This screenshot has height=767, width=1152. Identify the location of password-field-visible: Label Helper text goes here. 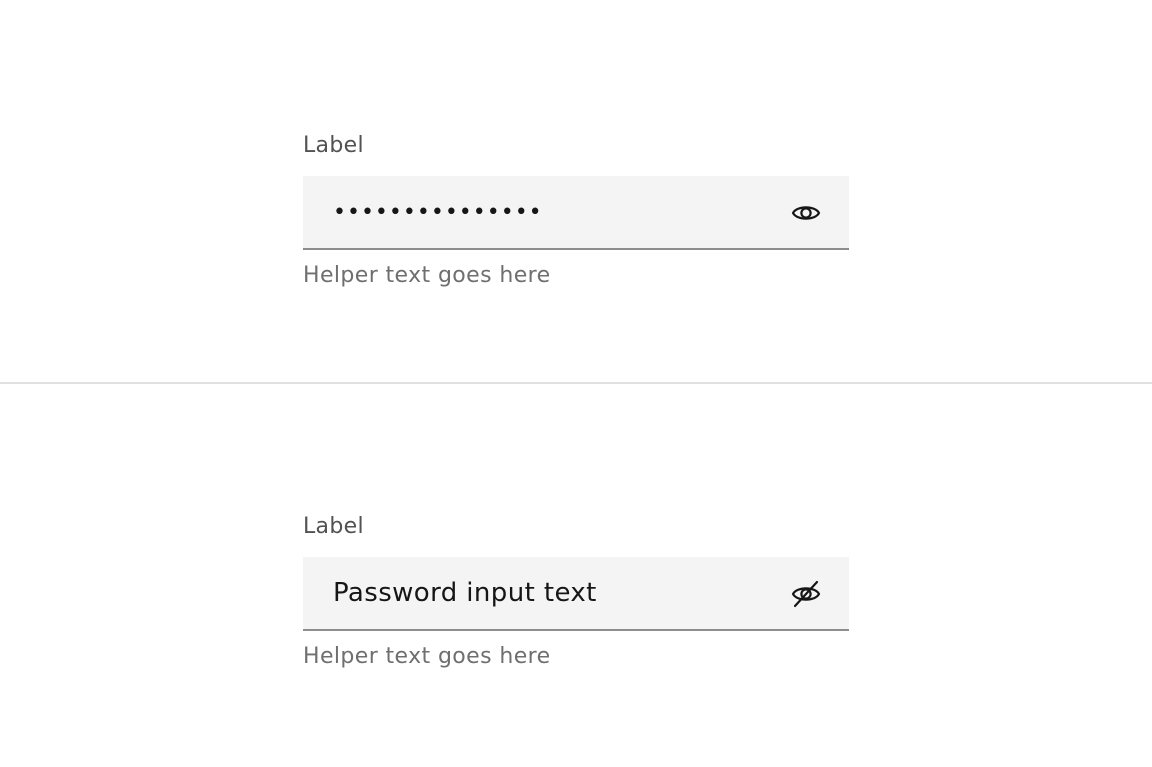
(576, 592).